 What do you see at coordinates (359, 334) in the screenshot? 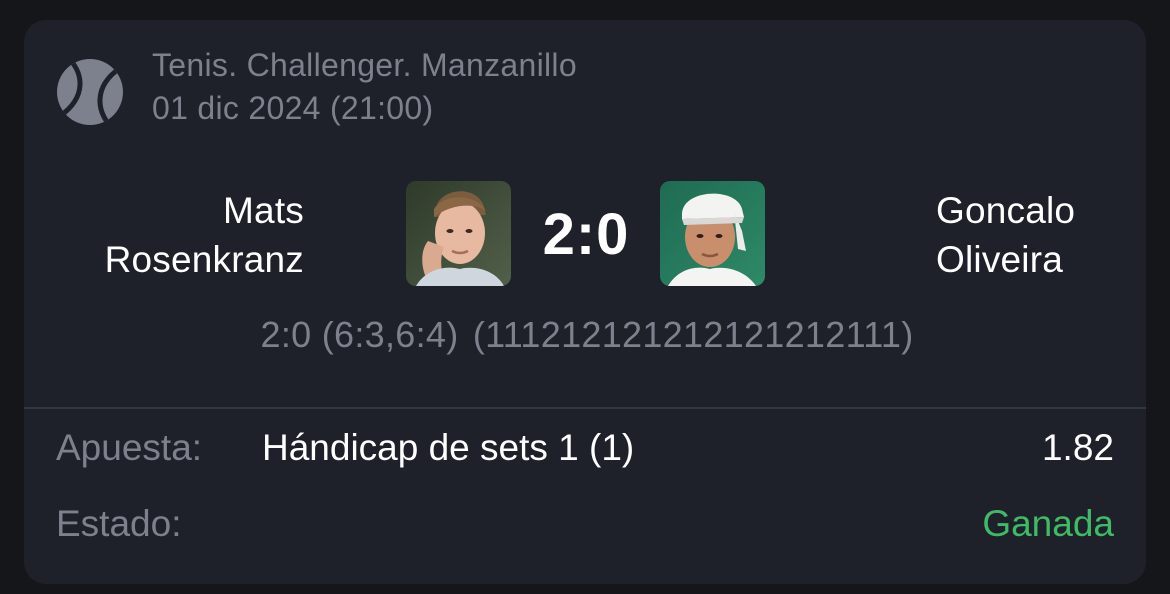
I see `set-scores: 2:0 (6:3,6:4)` at bounding box center [359, 334].